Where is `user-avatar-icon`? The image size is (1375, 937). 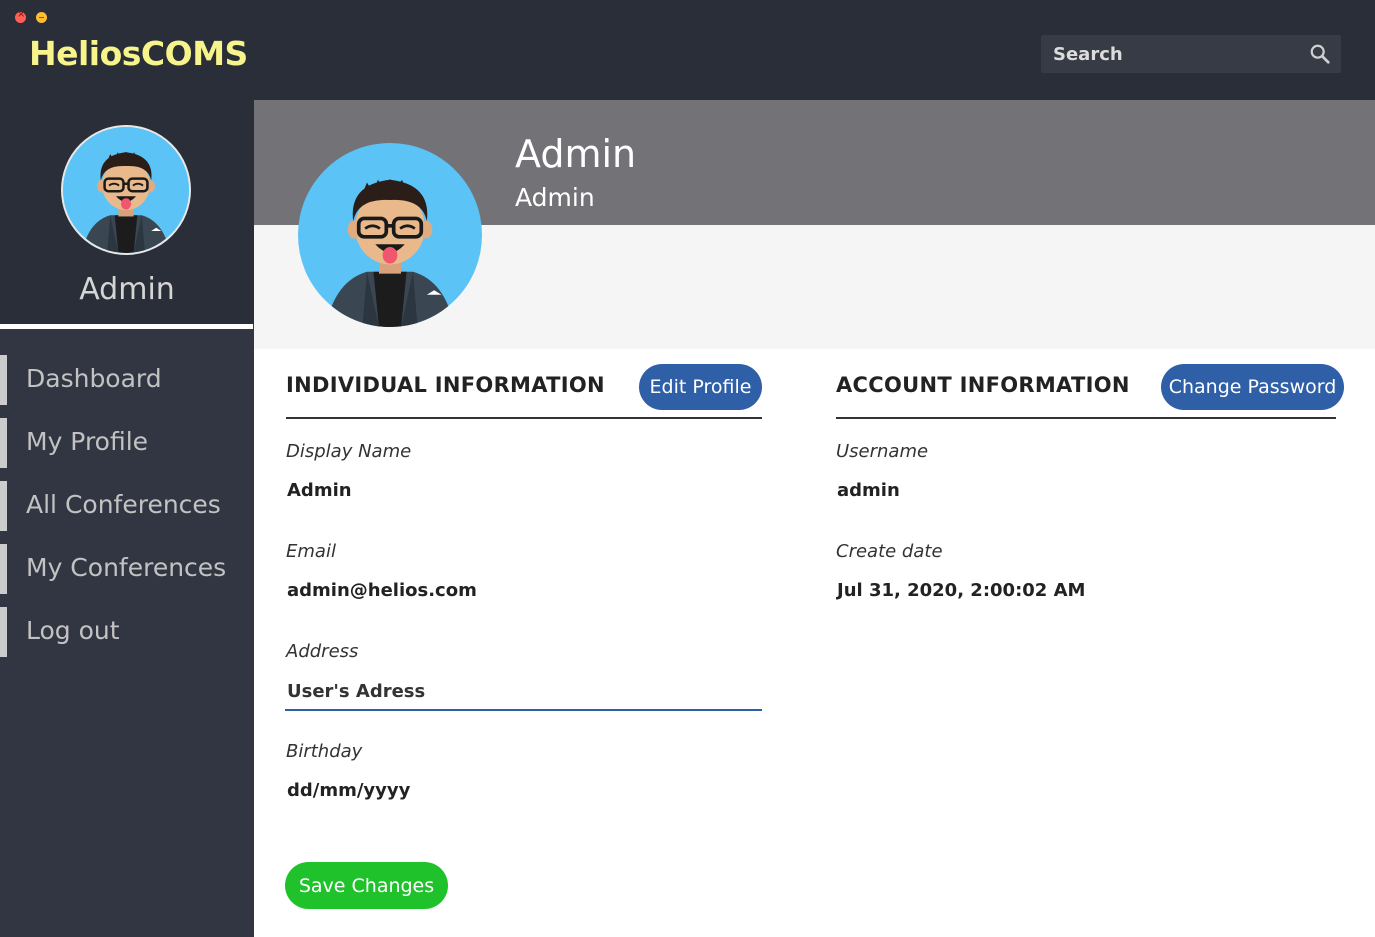
user-avatar-icon is located at coordinates (126, 190).